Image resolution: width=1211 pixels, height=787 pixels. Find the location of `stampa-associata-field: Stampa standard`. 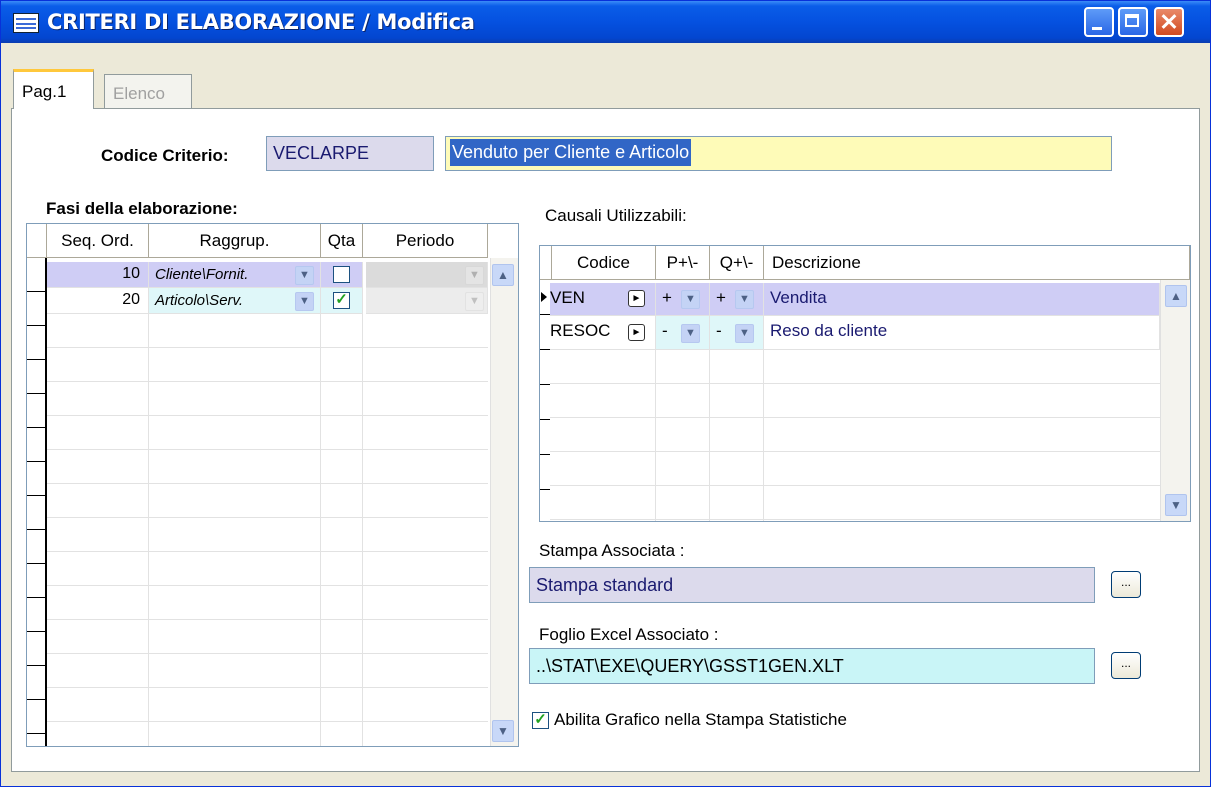

stampa-associata-field: Stampa standard is located at coordinates (812, 585).